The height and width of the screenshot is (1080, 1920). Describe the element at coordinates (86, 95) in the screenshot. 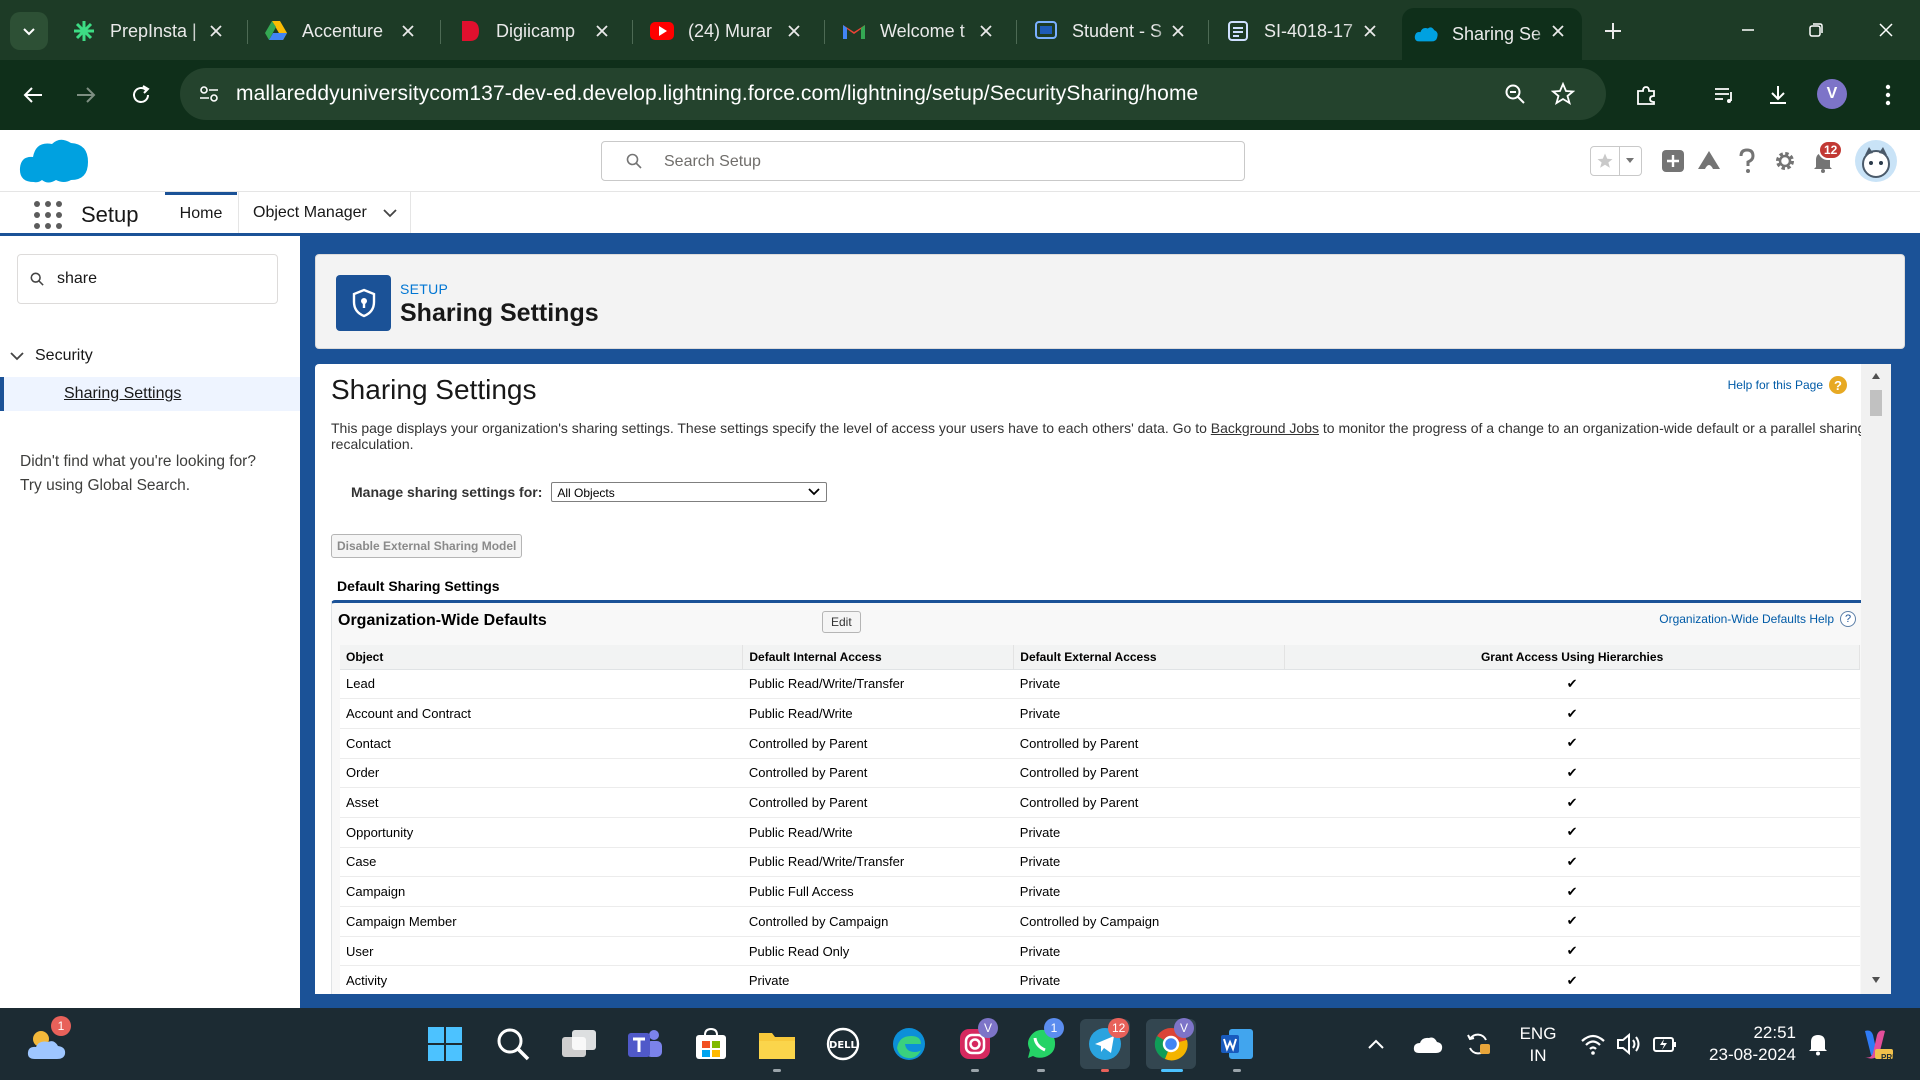

I see `forward-button` at that location.